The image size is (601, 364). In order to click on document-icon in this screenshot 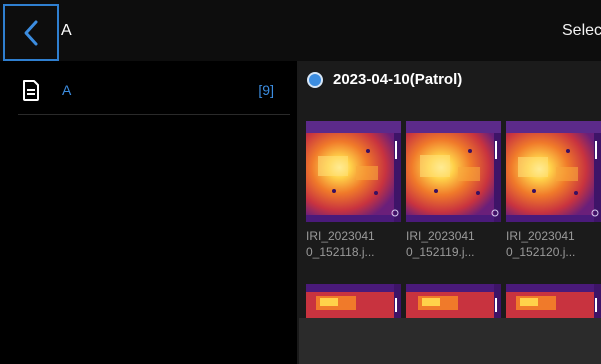, I will do `click(31, 90)`.